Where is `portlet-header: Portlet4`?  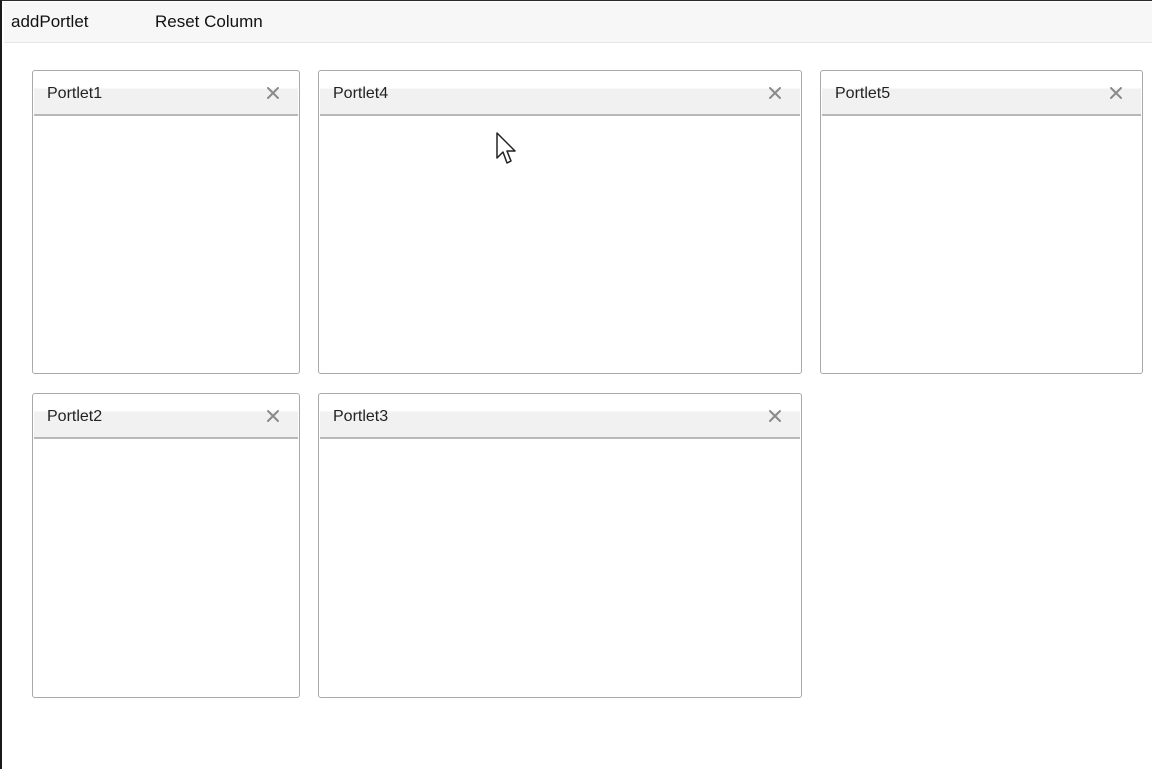
portlet-header: Portlet4 is located at coordinates (560, 94).